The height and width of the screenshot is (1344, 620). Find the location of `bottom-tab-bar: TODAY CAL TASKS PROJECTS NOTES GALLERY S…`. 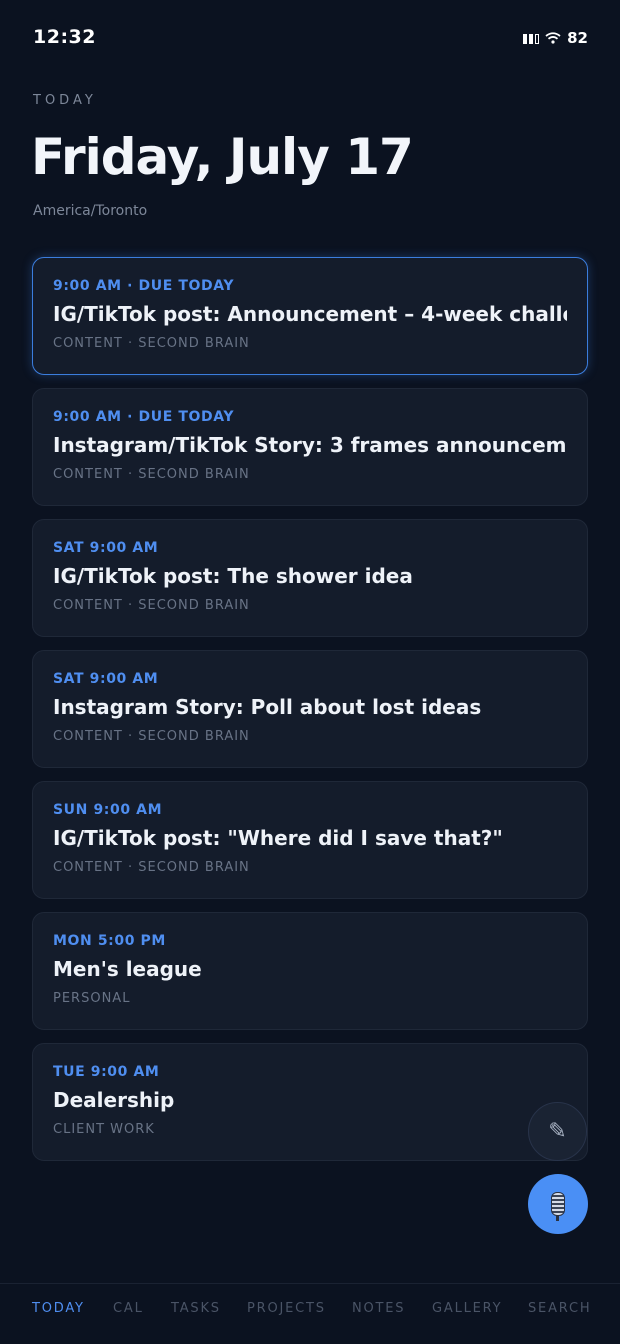

bottom-tab-bar: TODAY CAL TASKS PROJECTS NOTES GALLERY S… is located at coordinates (310, 1313).